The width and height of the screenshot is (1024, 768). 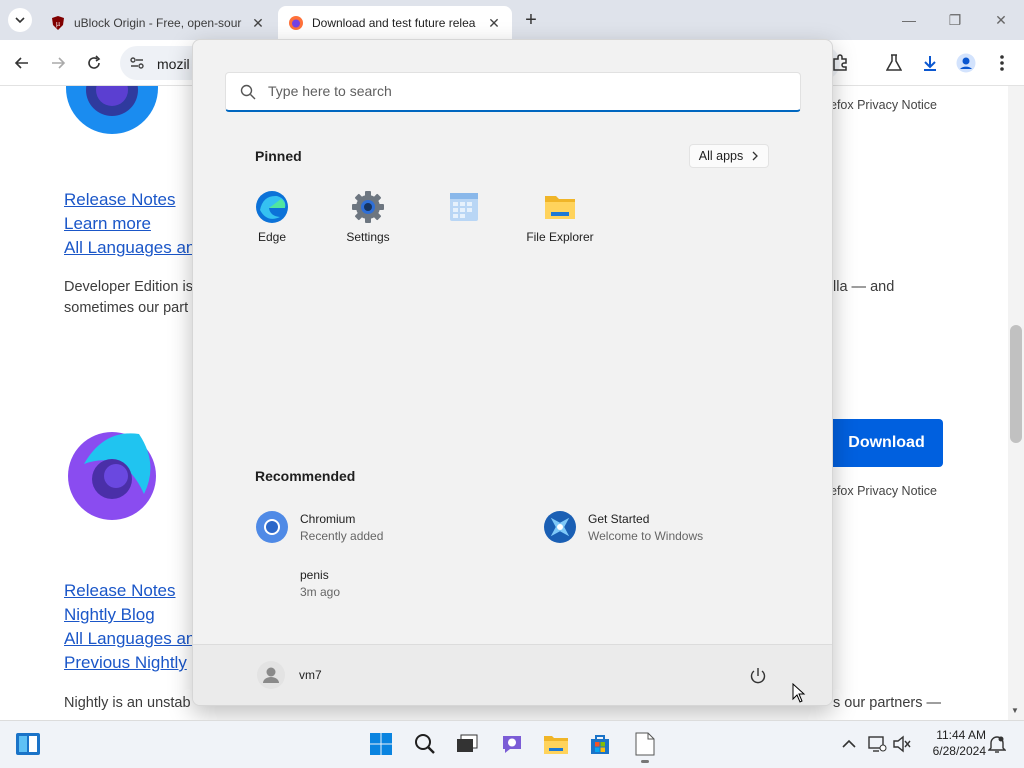 I want to click on volume-button, so click(x=902, y=744).